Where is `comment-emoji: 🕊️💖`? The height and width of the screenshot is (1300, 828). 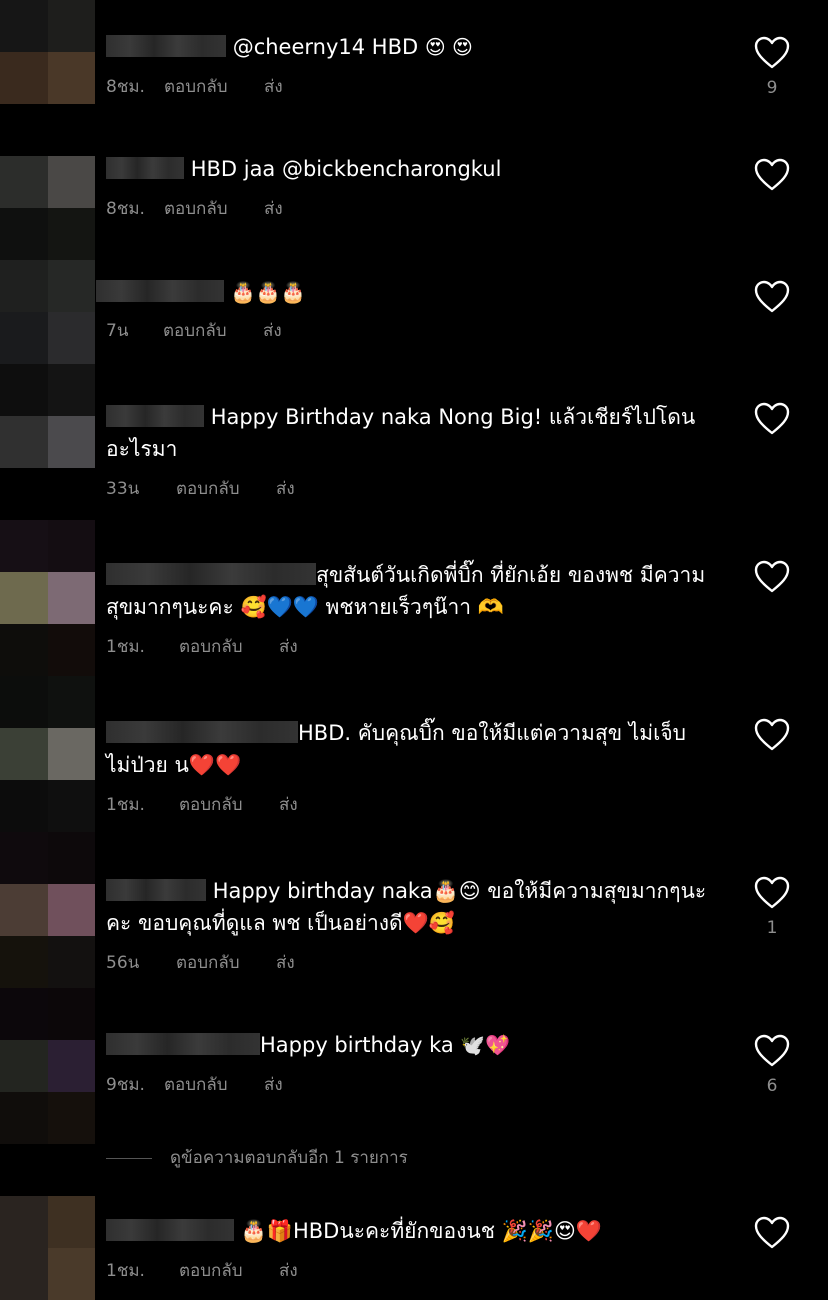 comment-emoji: 🕊️💖 is located at coordinates (485, 1045).